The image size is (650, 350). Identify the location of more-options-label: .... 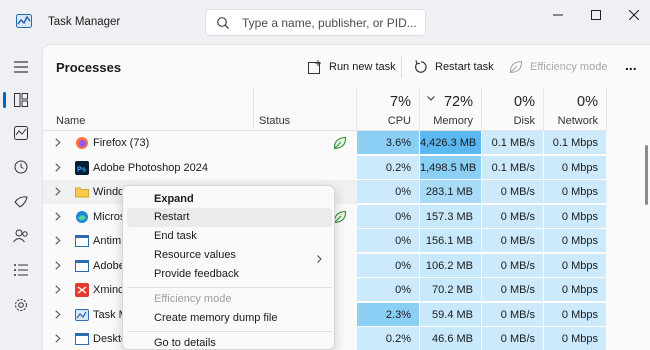
(631, 65).